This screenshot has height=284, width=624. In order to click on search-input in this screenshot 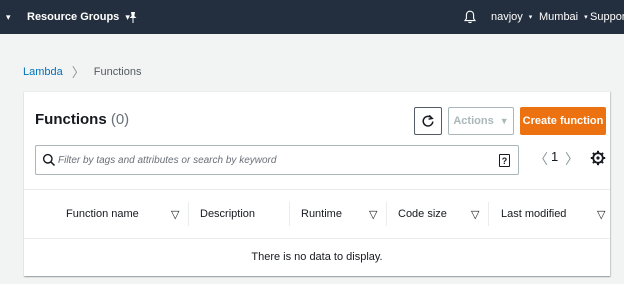, I will do `click(278, 160)`.